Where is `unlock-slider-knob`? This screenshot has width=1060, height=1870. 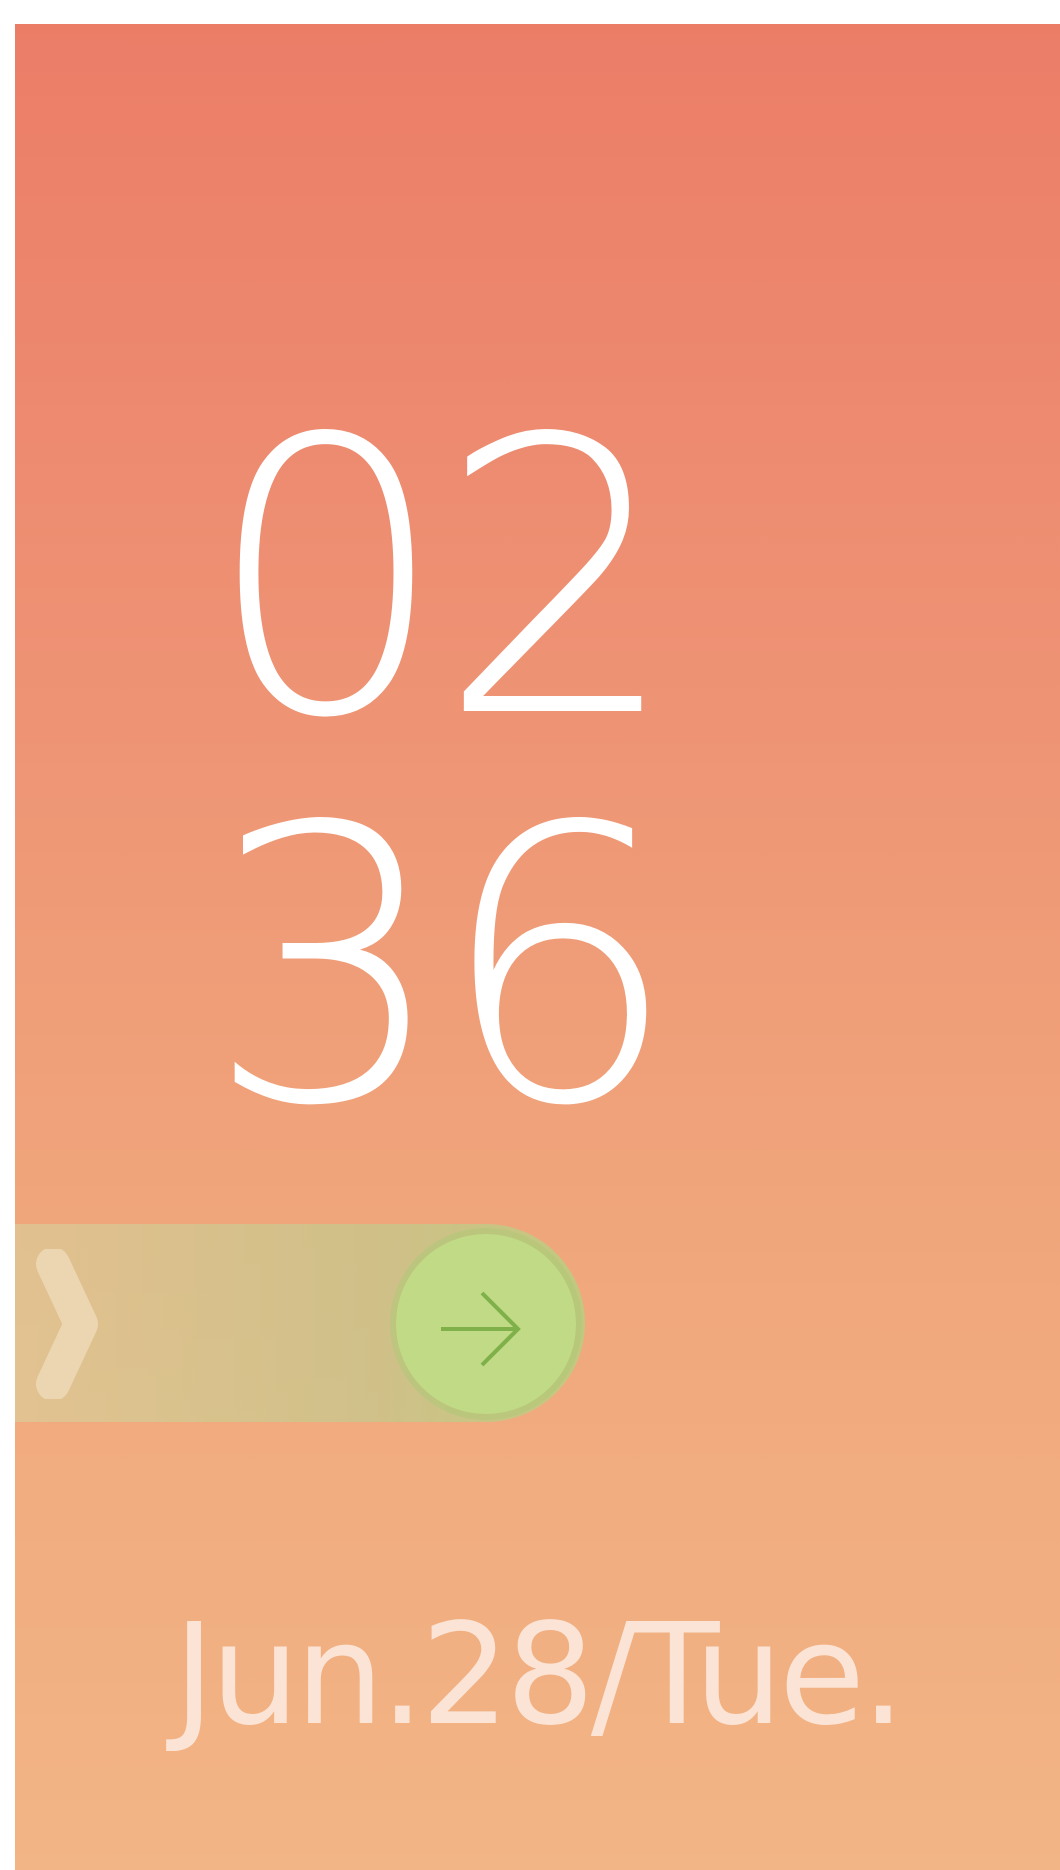 unlock-slider-knob is located at coordinates (486, 1324).